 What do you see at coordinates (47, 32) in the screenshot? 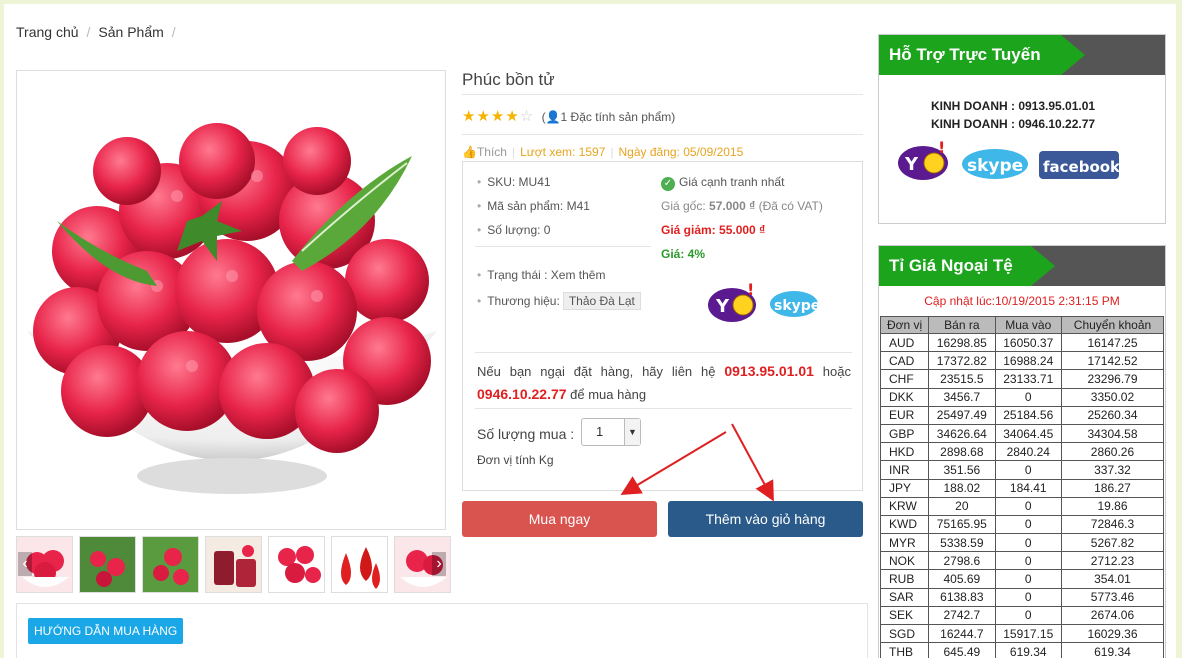
I see `breadcrumb-home: Trang chủ` at bounding box center [47, 32].